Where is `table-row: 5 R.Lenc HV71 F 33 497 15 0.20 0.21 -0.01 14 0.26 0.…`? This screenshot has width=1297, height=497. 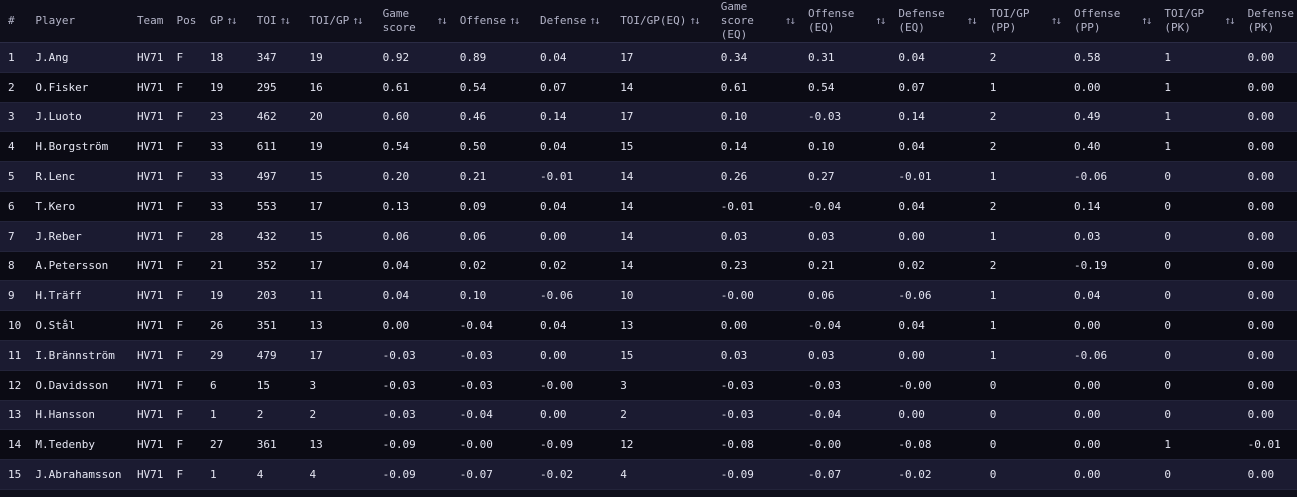
table-row: 5 R.Lenc HV71 F 33 497 15 0.20 0.21 -0.01 14 0.26 0.… is located at coordinates (648, 176).